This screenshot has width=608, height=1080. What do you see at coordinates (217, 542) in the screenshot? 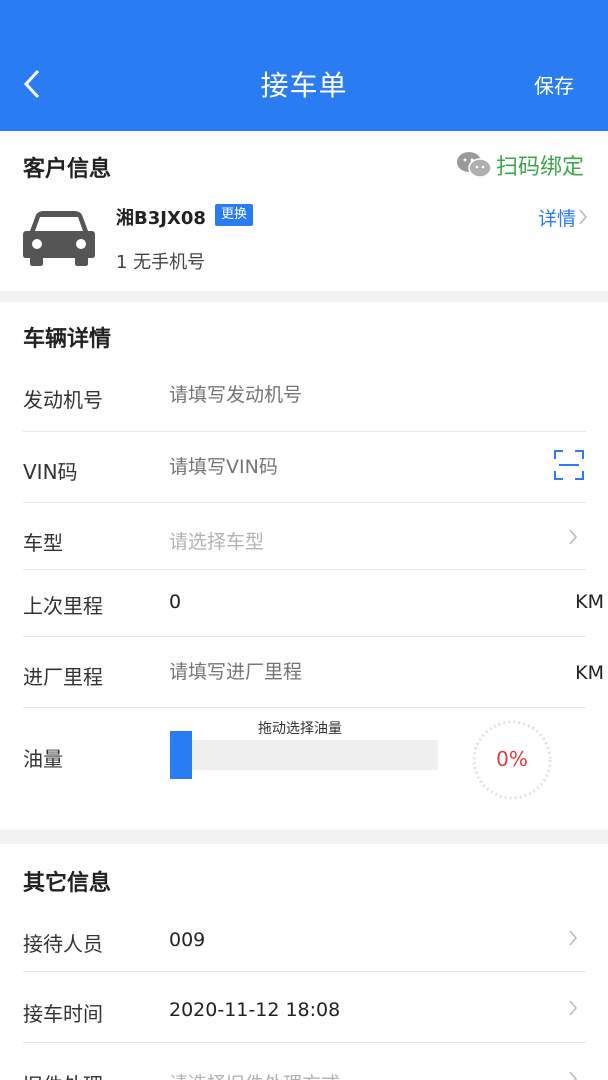
I see `car-model-placeholder: 请选择车型` at bounding box center [217, 542].